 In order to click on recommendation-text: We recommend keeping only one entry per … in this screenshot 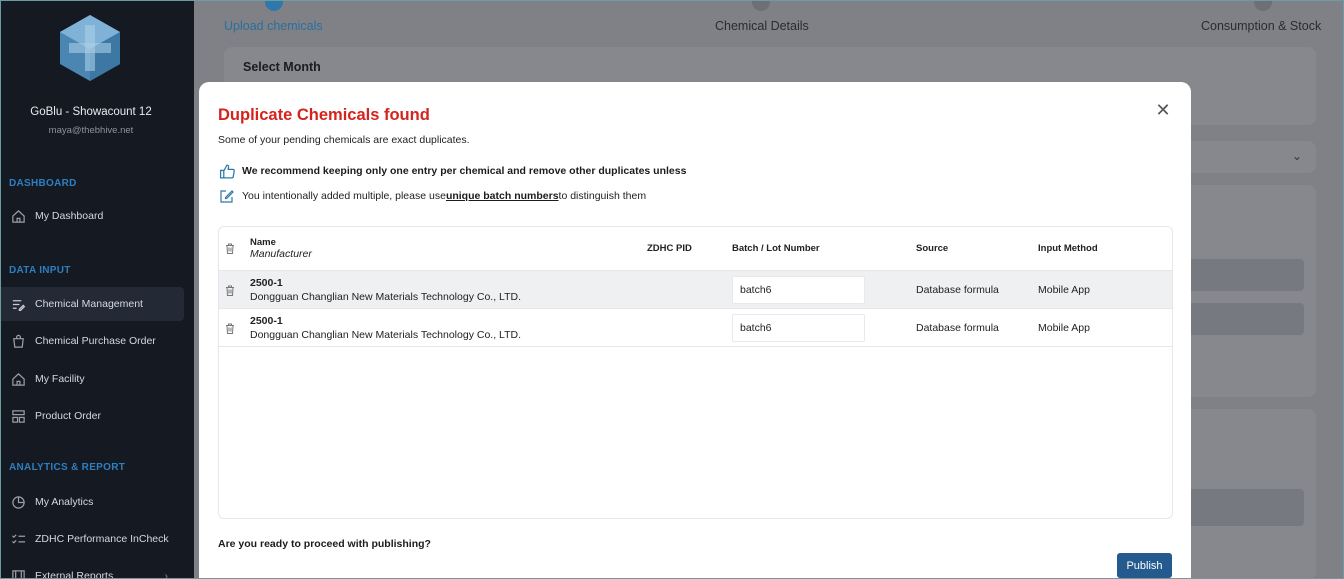, I will do `click(464, 171)`.